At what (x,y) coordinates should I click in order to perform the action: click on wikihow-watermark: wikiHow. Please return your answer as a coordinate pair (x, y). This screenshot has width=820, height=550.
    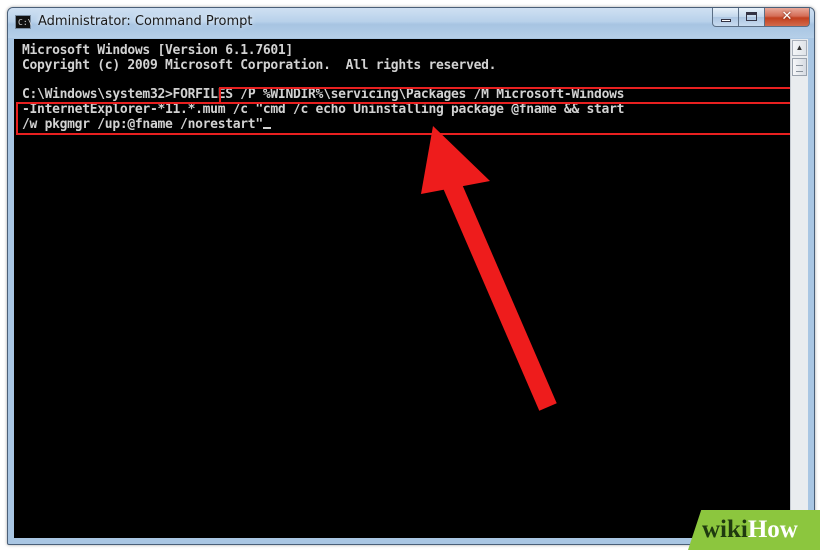
    Looking at the image, I should click on (754, 530).